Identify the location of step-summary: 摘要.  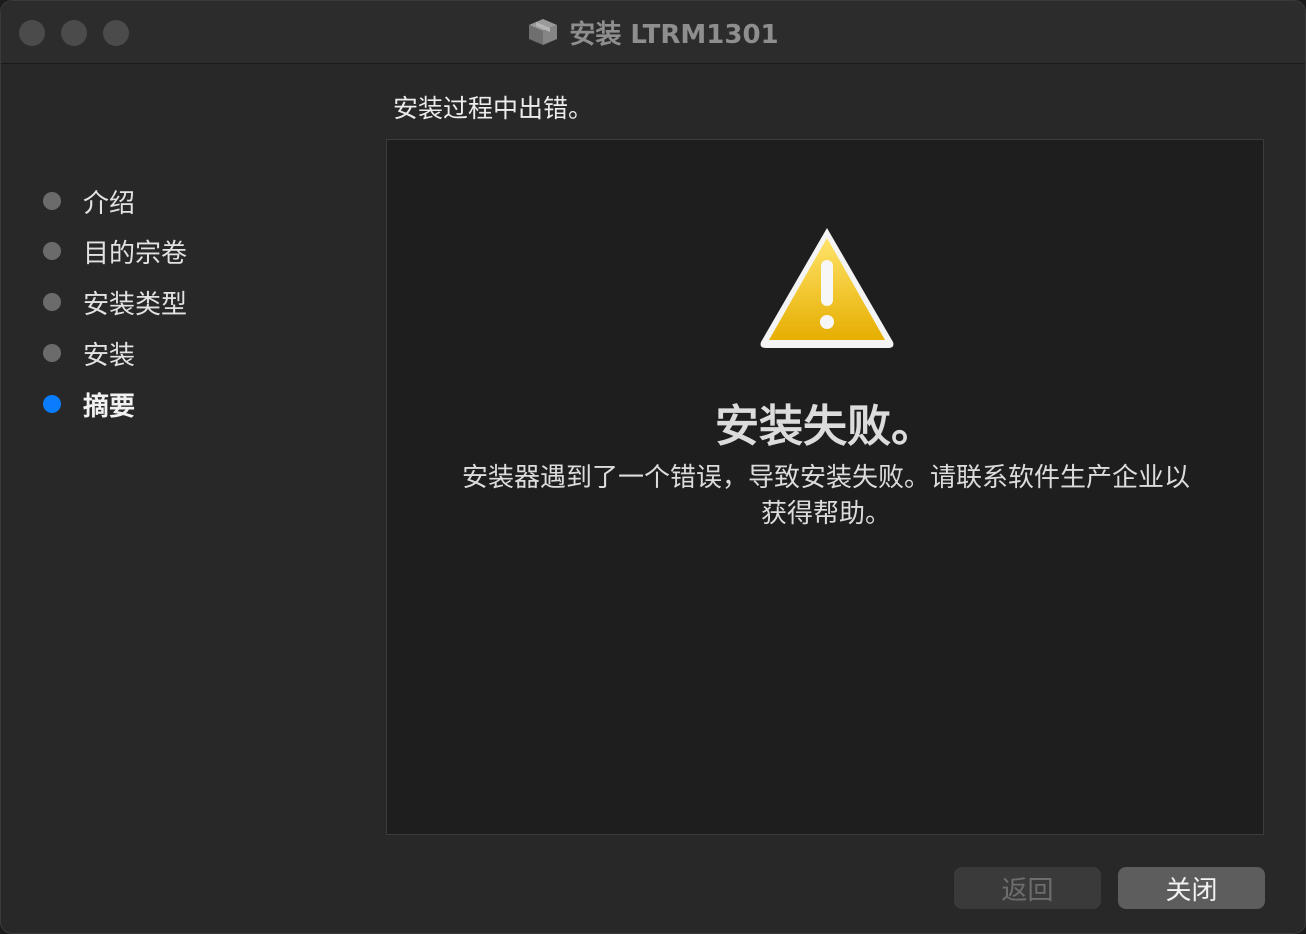
(89, 404).